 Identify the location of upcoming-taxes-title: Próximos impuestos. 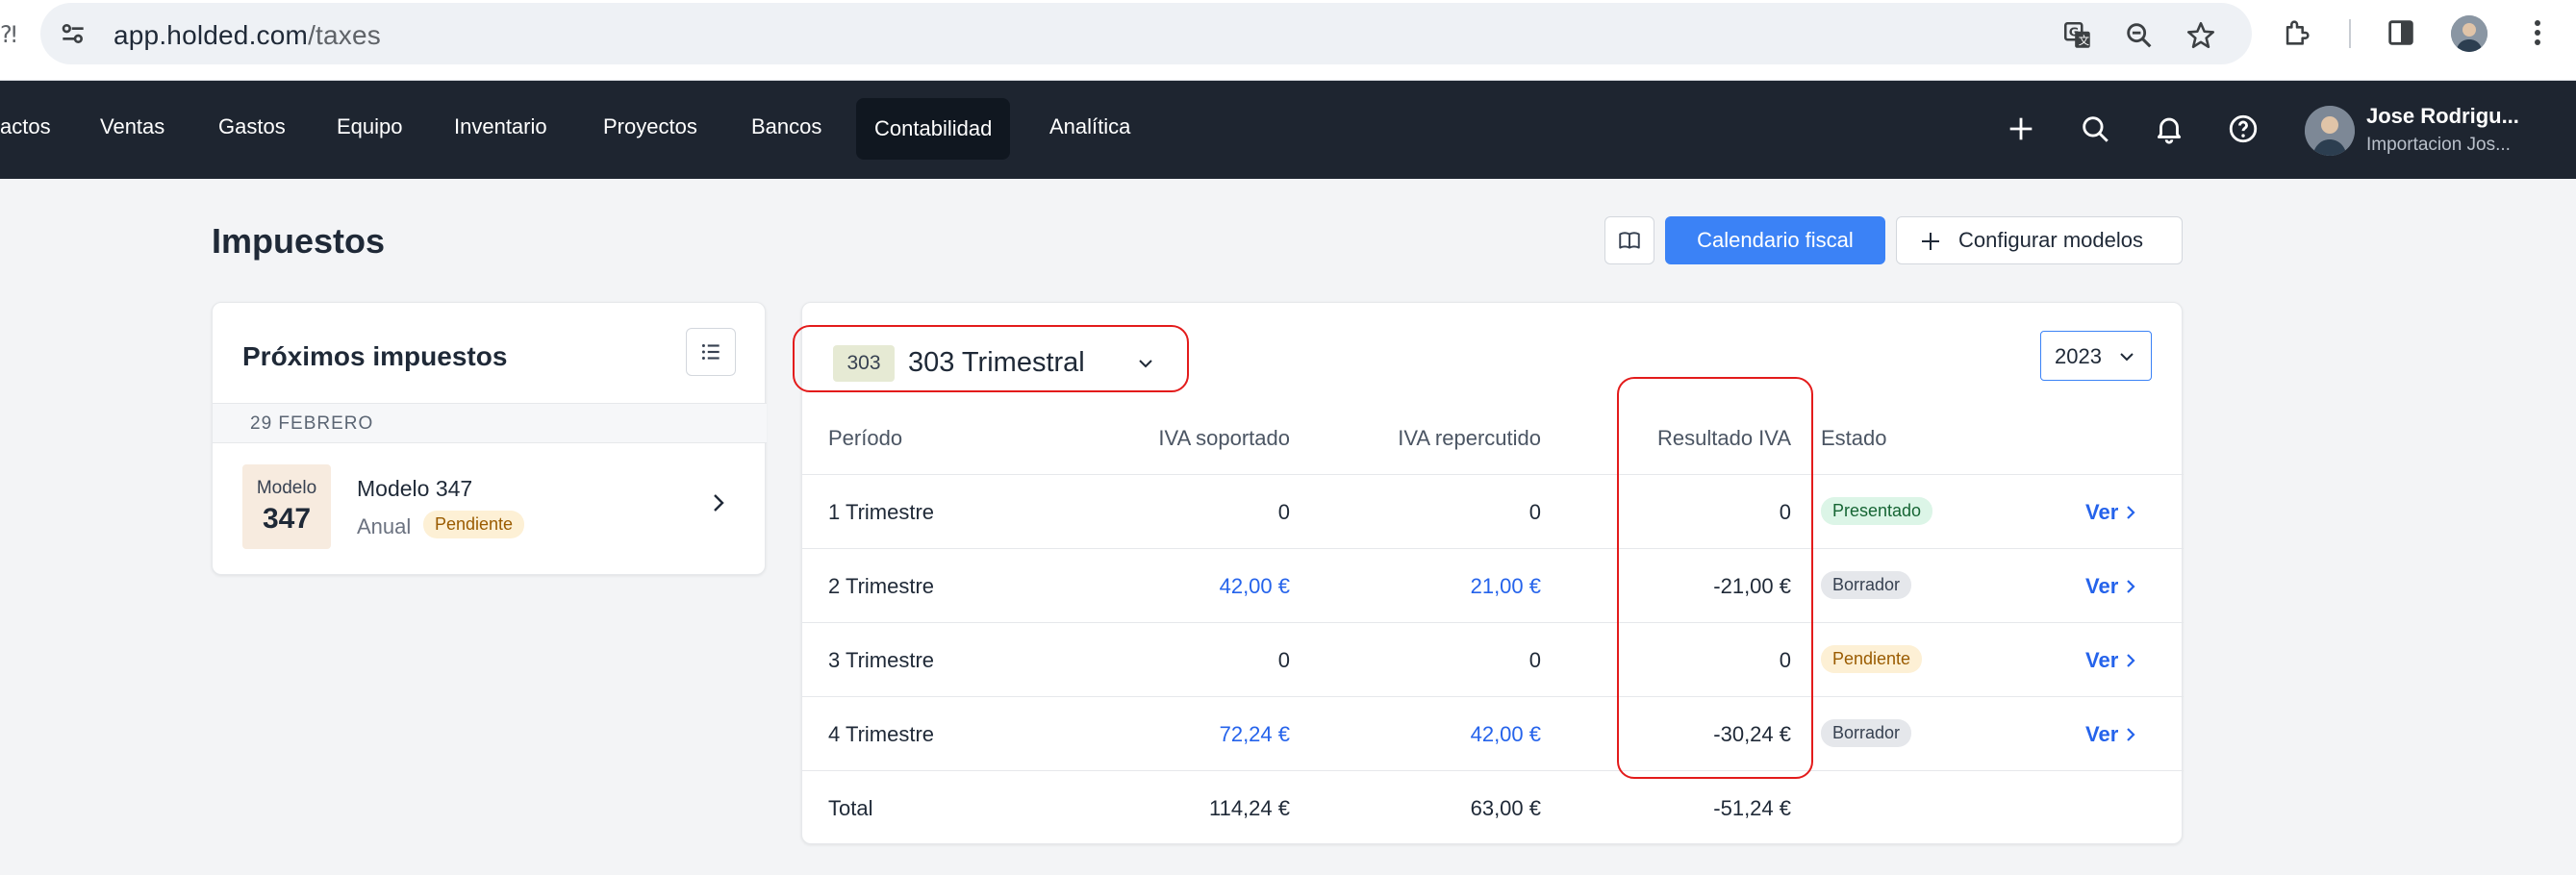
(375, 356).